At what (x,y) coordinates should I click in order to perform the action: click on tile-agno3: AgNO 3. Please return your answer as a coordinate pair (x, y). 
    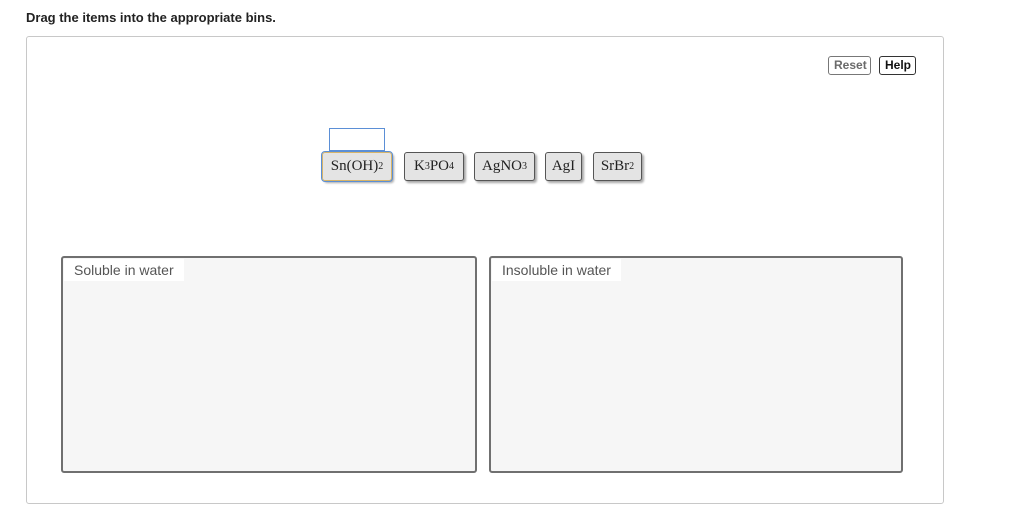
    Looking at the image, I should click on (504, 166).